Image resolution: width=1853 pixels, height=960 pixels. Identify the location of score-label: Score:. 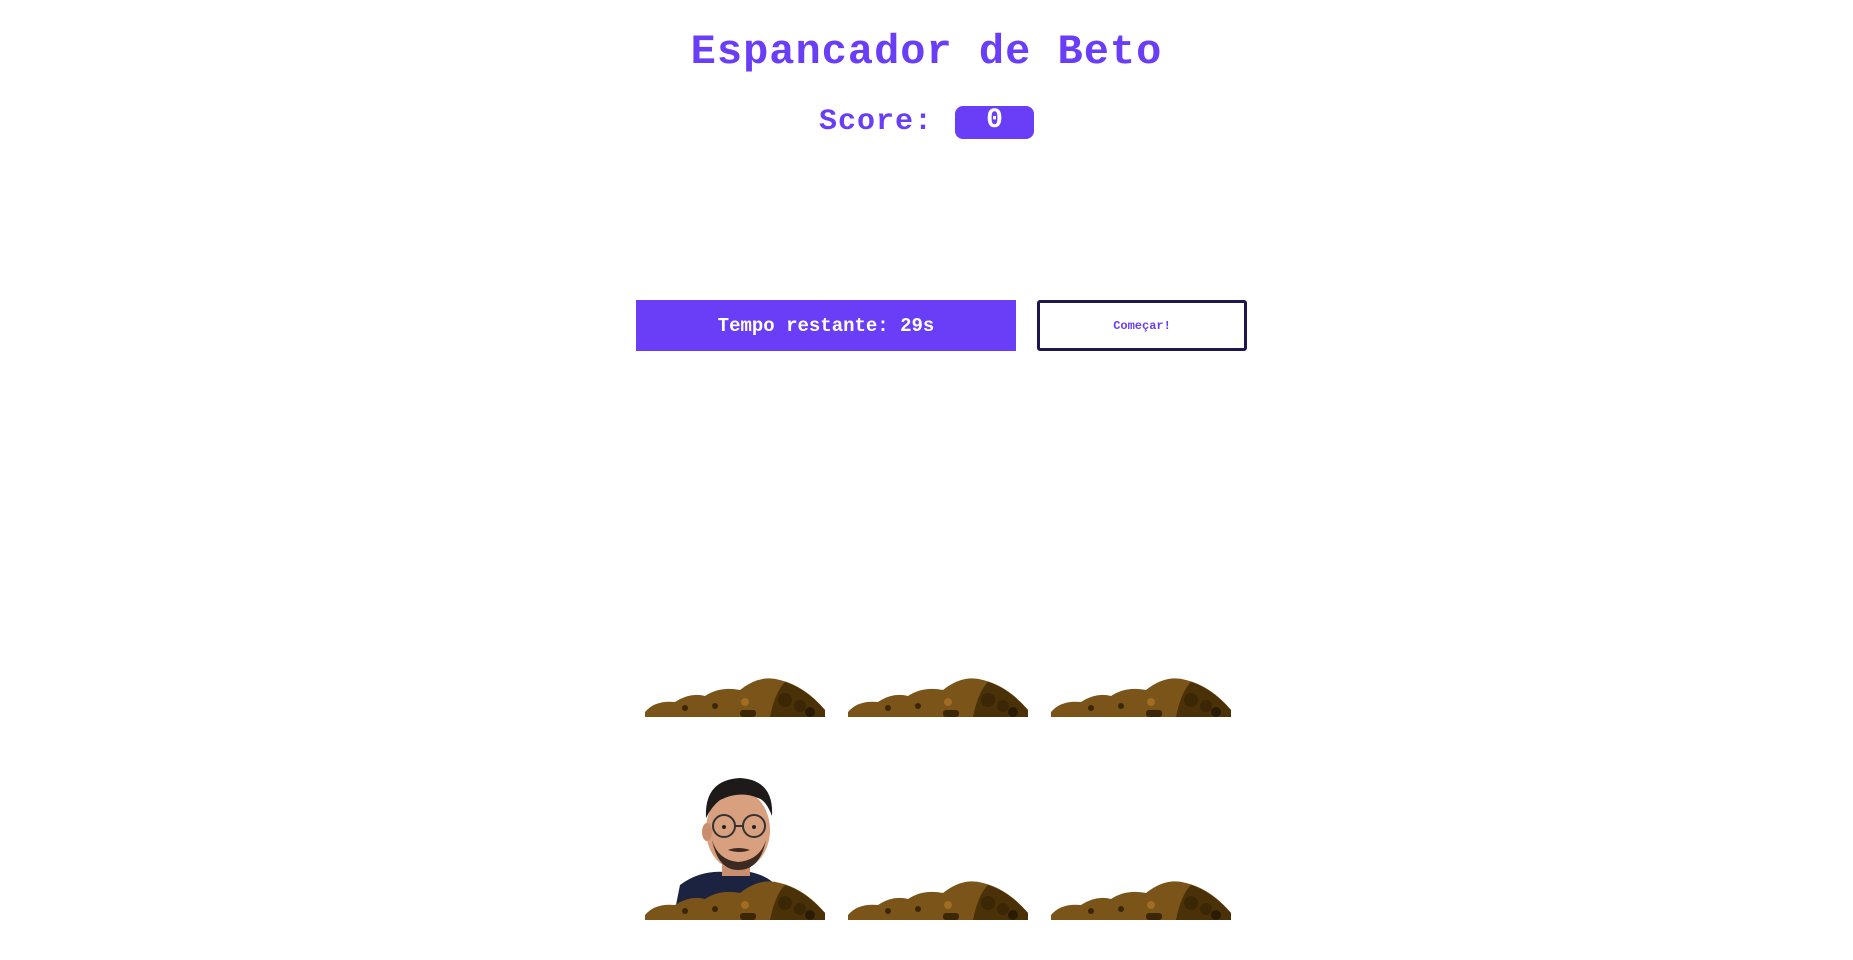
(876, 122).